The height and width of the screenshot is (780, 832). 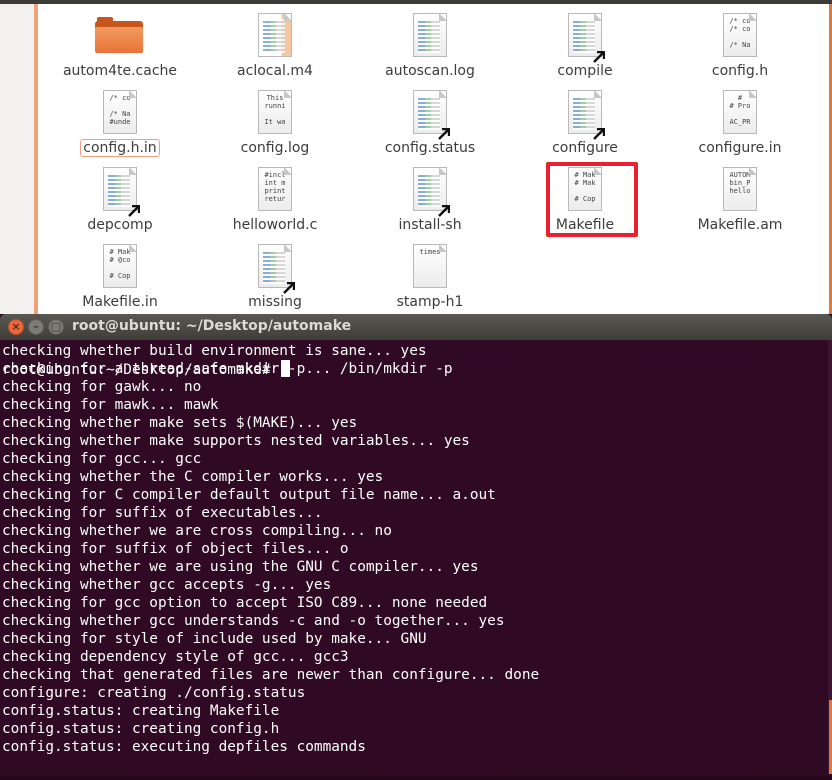 I want to click on file-item-autom4te-cache: autom4te.cache, so click(x=120, y=46).